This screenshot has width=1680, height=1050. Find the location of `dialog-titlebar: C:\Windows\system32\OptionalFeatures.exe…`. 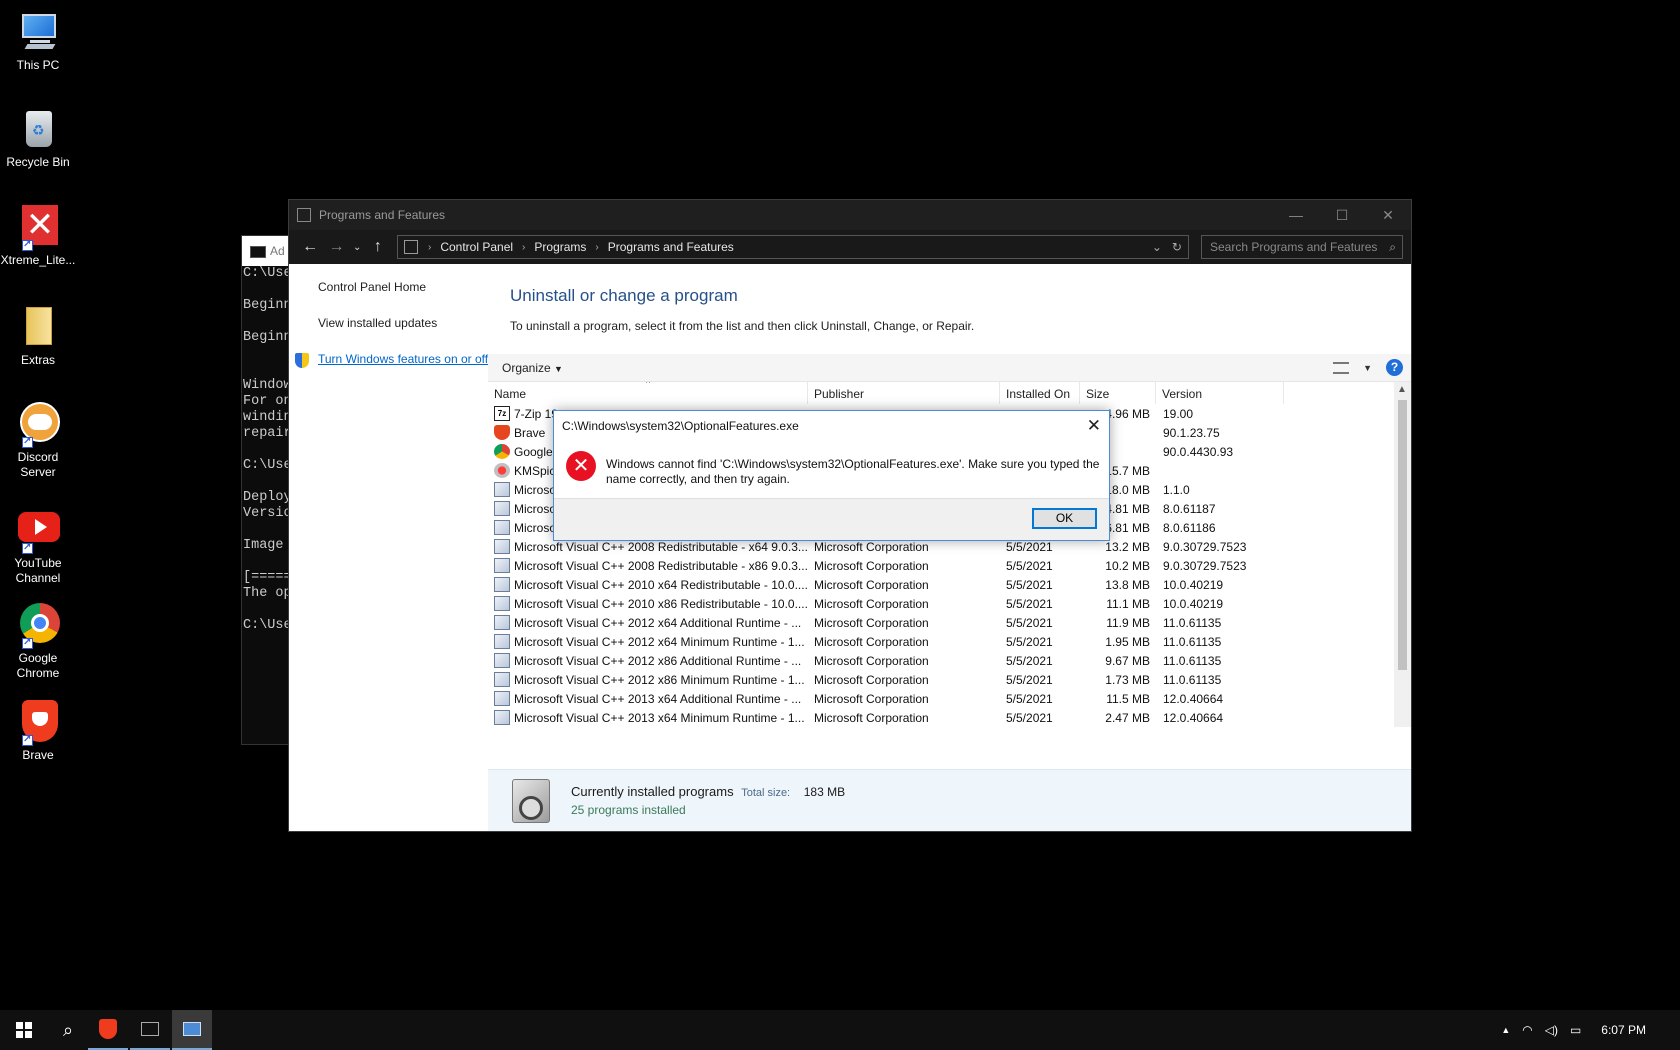

dialog-titlebar: C:\Windows\system32\OptionalFeatures.exe… is located at coordinates (831, 425).